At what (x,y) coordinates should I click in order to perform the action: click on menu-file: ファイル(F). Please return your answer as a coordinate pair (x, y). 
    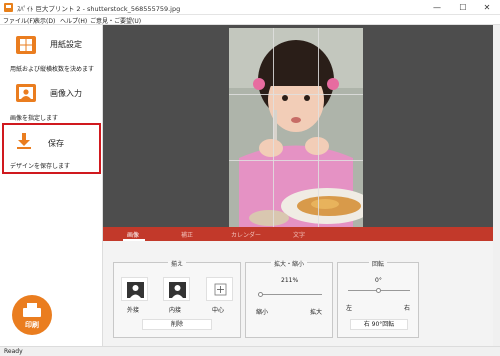
    Looking at the image, I should click on (19, 20).